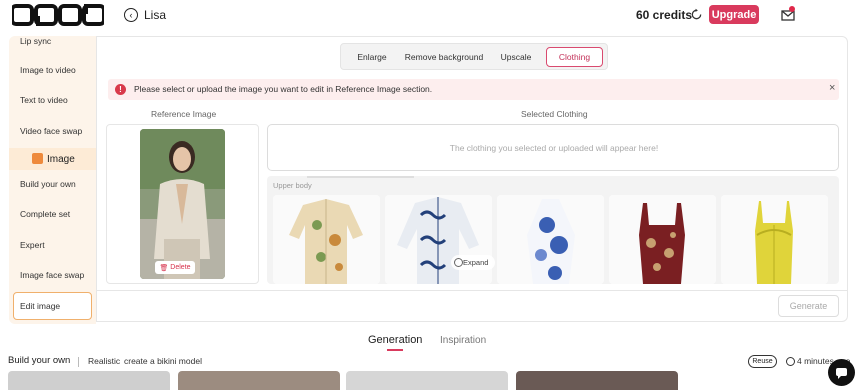 Image resolution: width=855 pixels, height=390 pixels. What do you see at coordinates (792, 9) in the screenshot?
I see `notification-dot` at bounding box center [792, 9].